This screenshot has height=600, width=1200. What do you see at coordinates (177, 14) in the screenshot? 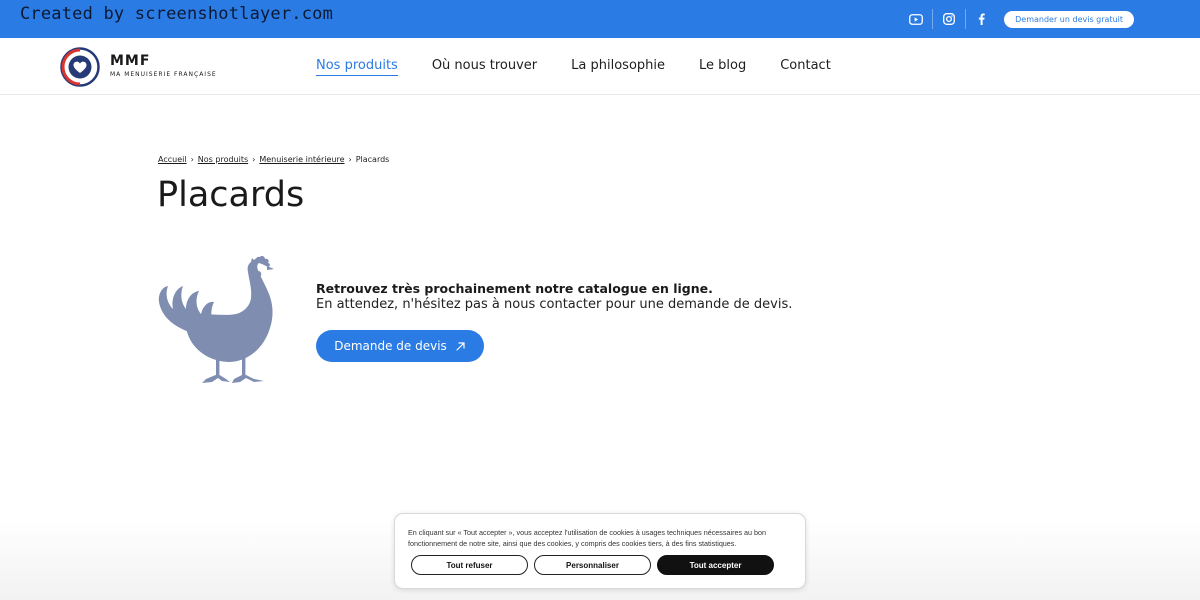
I see `watermark-text: Created by screenshotlayer.com` at bounding box center [177, 14].